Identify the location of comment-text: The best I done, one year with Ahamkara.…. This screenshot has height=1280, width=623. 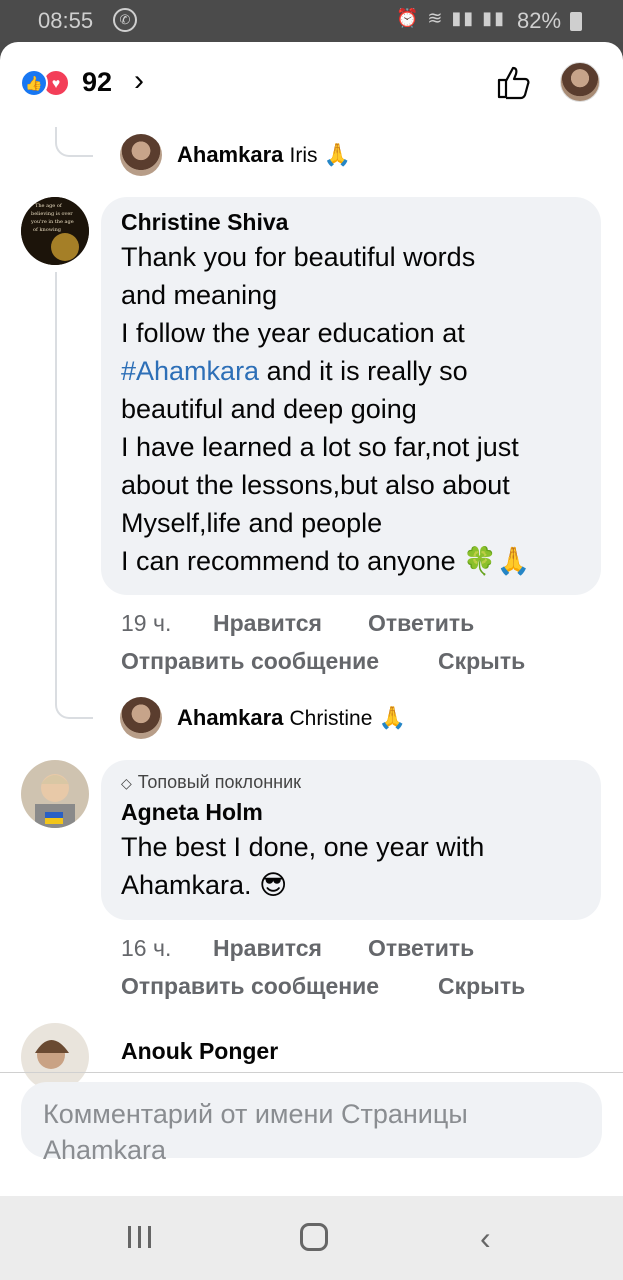
(351, 866).